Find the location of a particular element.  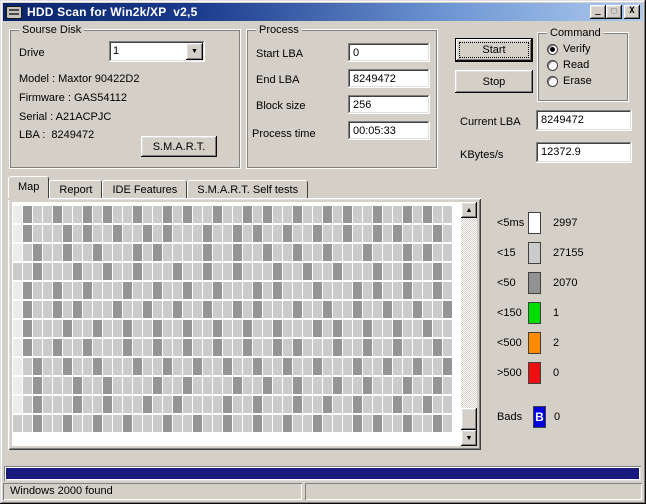

tab-smart-self-tests: S.M.A.R.T. Self tests is located at coordinates (248, 189).